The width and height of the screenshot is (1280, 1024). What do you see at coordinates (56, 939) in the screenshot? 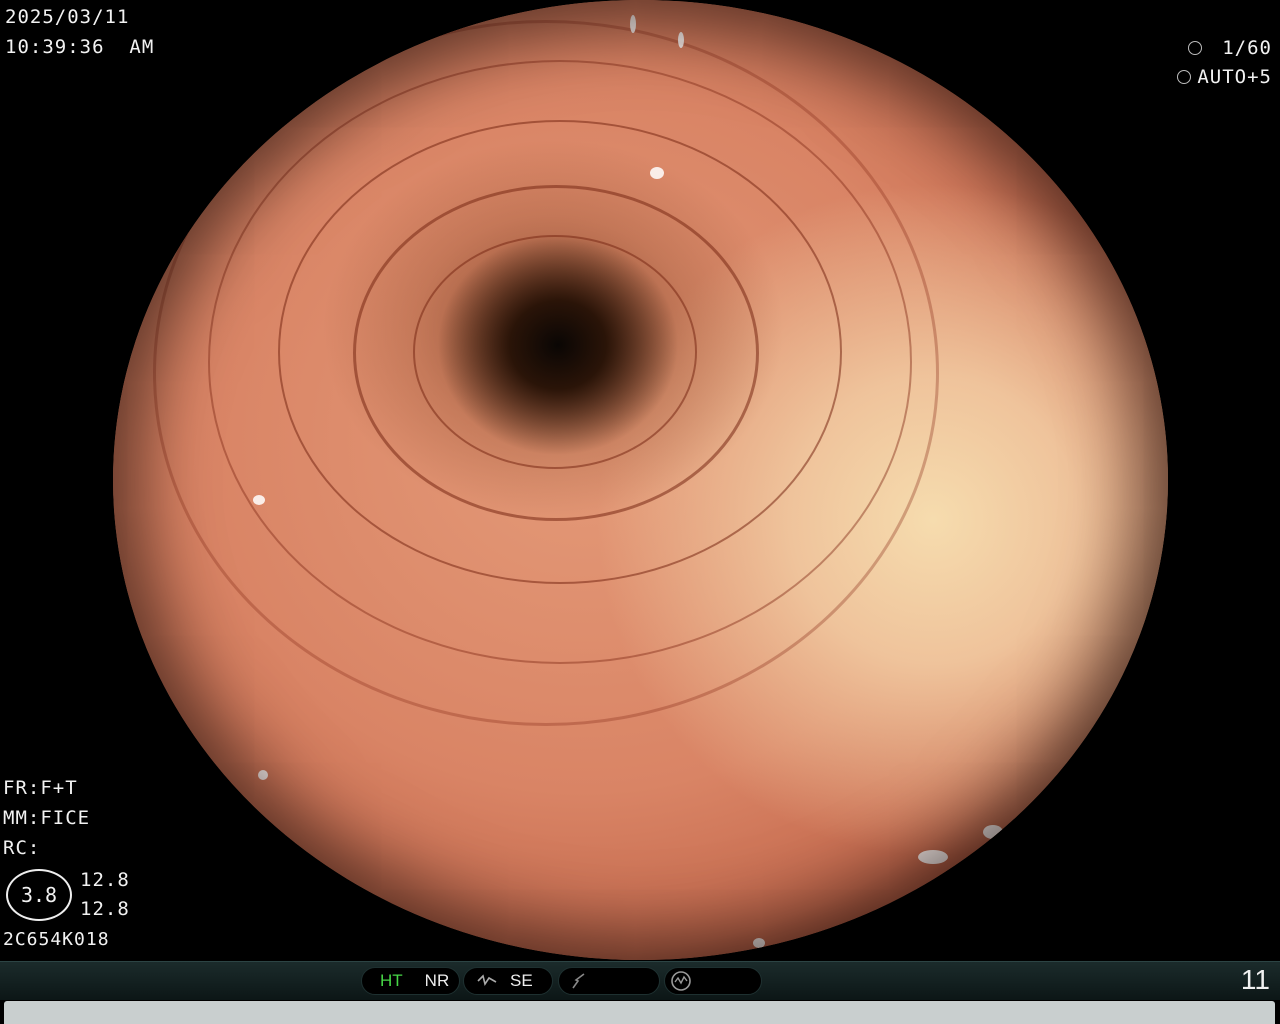
I see `scope-serial: 2C654K018` at bounding box center [56, 939].